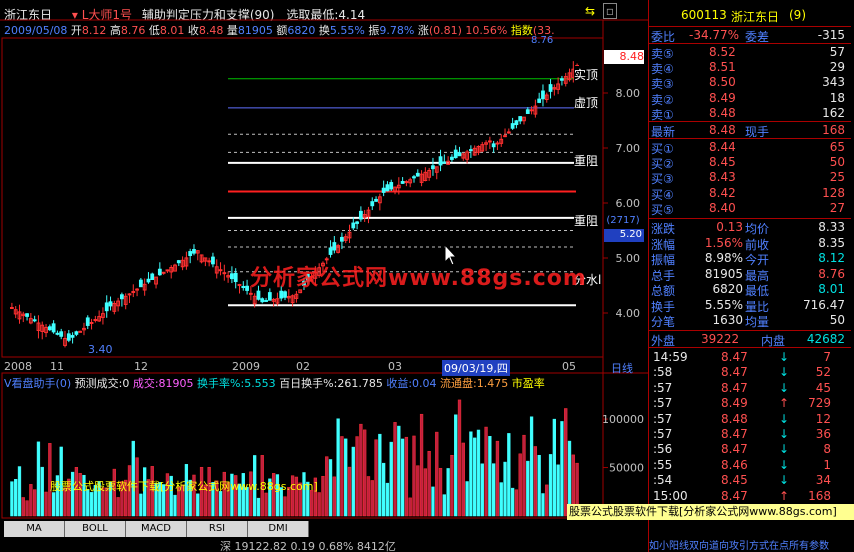  What do you see at coordinates (823, 434) in the screenshot?
I see `tick-vol: 36` at bounding box center [823, 434].